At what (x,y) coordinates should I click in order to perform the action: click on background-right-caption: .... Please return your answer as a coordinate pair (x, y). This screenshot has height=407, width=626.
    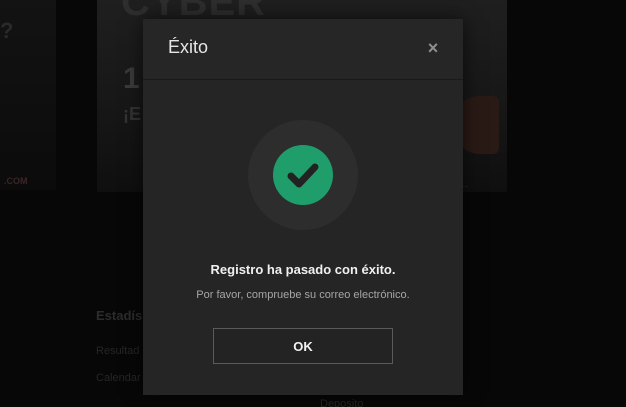
    Looking at the image, I should click on (465, 184).